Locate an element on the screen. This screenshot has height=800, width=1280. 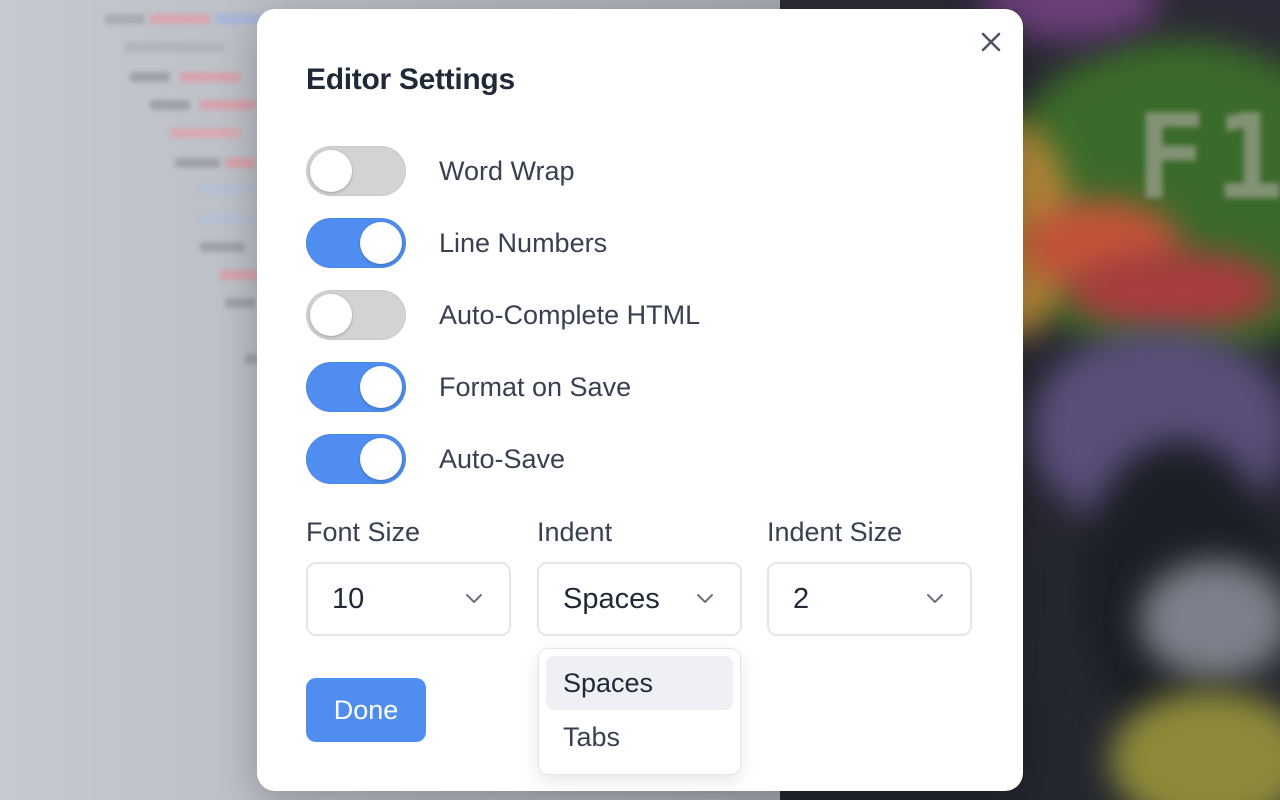
toggle-row-format-on-save: Format on Save is located at coordinates (468, 387).